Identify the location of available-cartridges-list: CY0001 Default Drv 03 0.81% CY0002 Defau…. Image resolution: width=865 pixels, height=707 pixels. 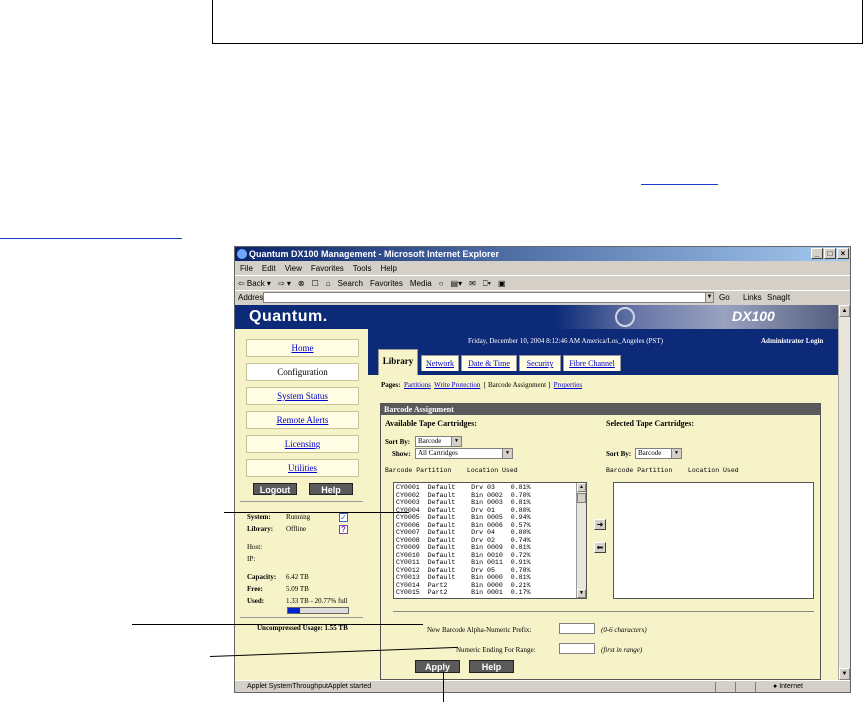
(490, 540).